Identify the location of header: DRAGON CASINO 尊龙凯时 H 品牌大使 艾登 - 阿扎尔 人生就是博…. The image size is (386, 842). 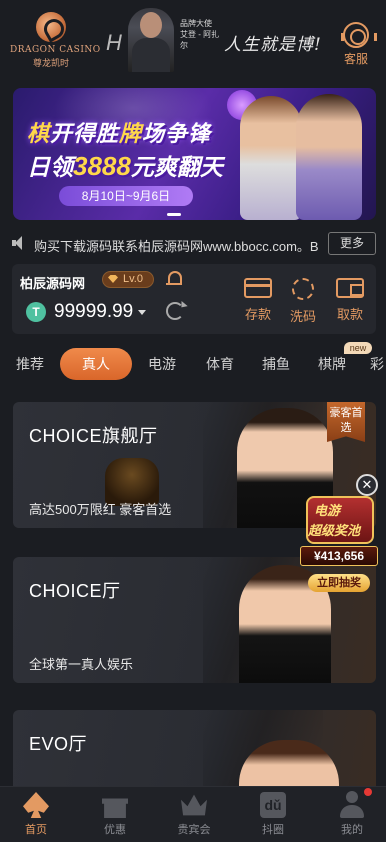
(193, 40).